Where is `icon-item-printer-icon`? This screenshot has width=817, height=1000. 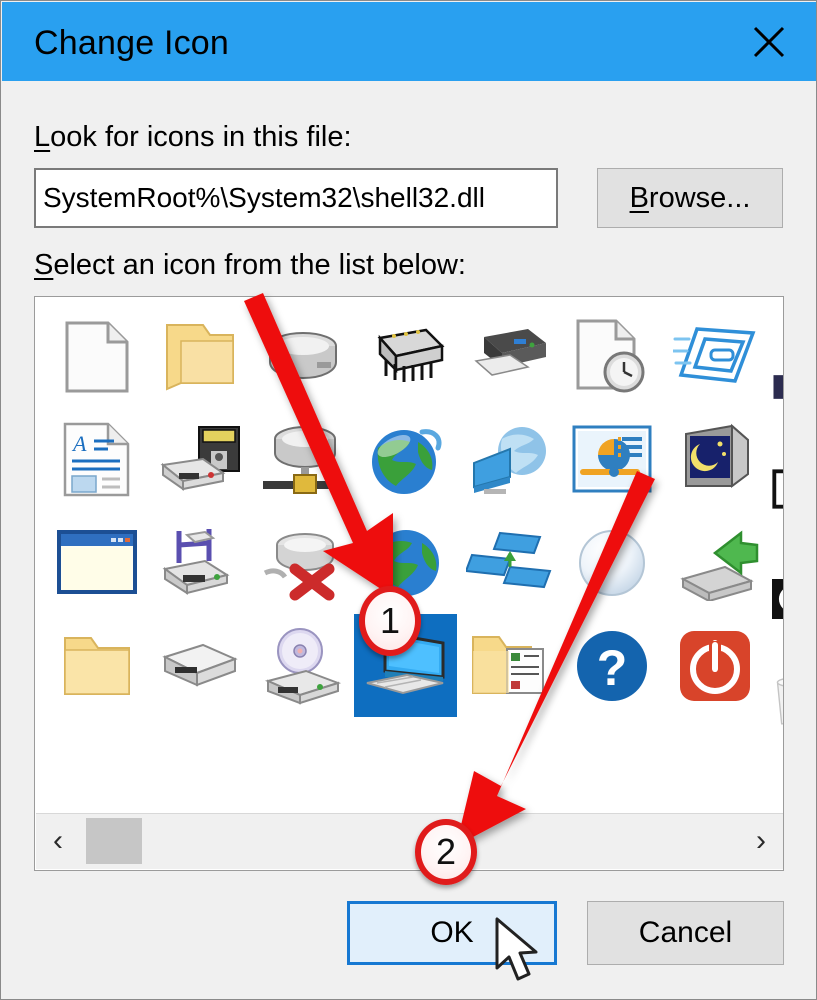
icon-item-printer-icon is located at coordinates (508, 356).